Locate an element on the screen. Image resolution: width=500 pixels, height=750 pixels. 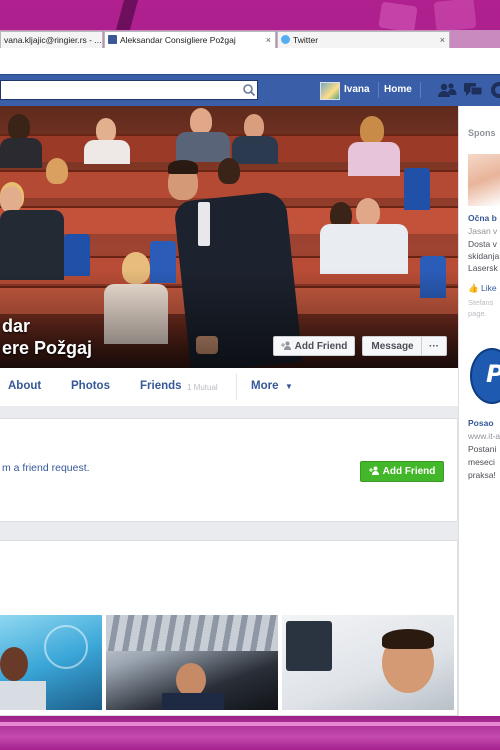
ad-text: skidanja is located at coordinates (484, 256).